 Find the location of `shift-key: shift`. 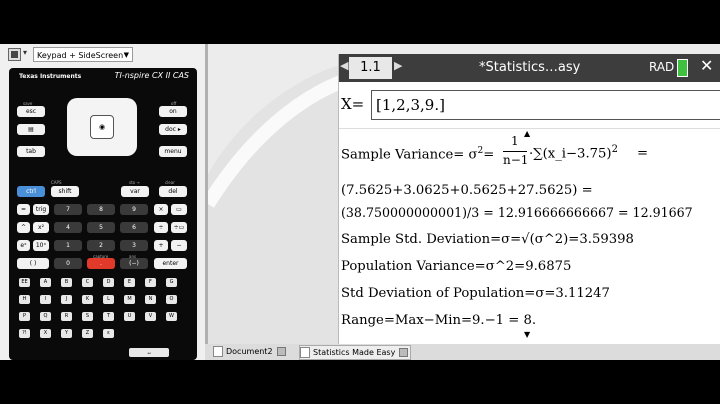

shift-key: shift is located at coordinates (65, 191).